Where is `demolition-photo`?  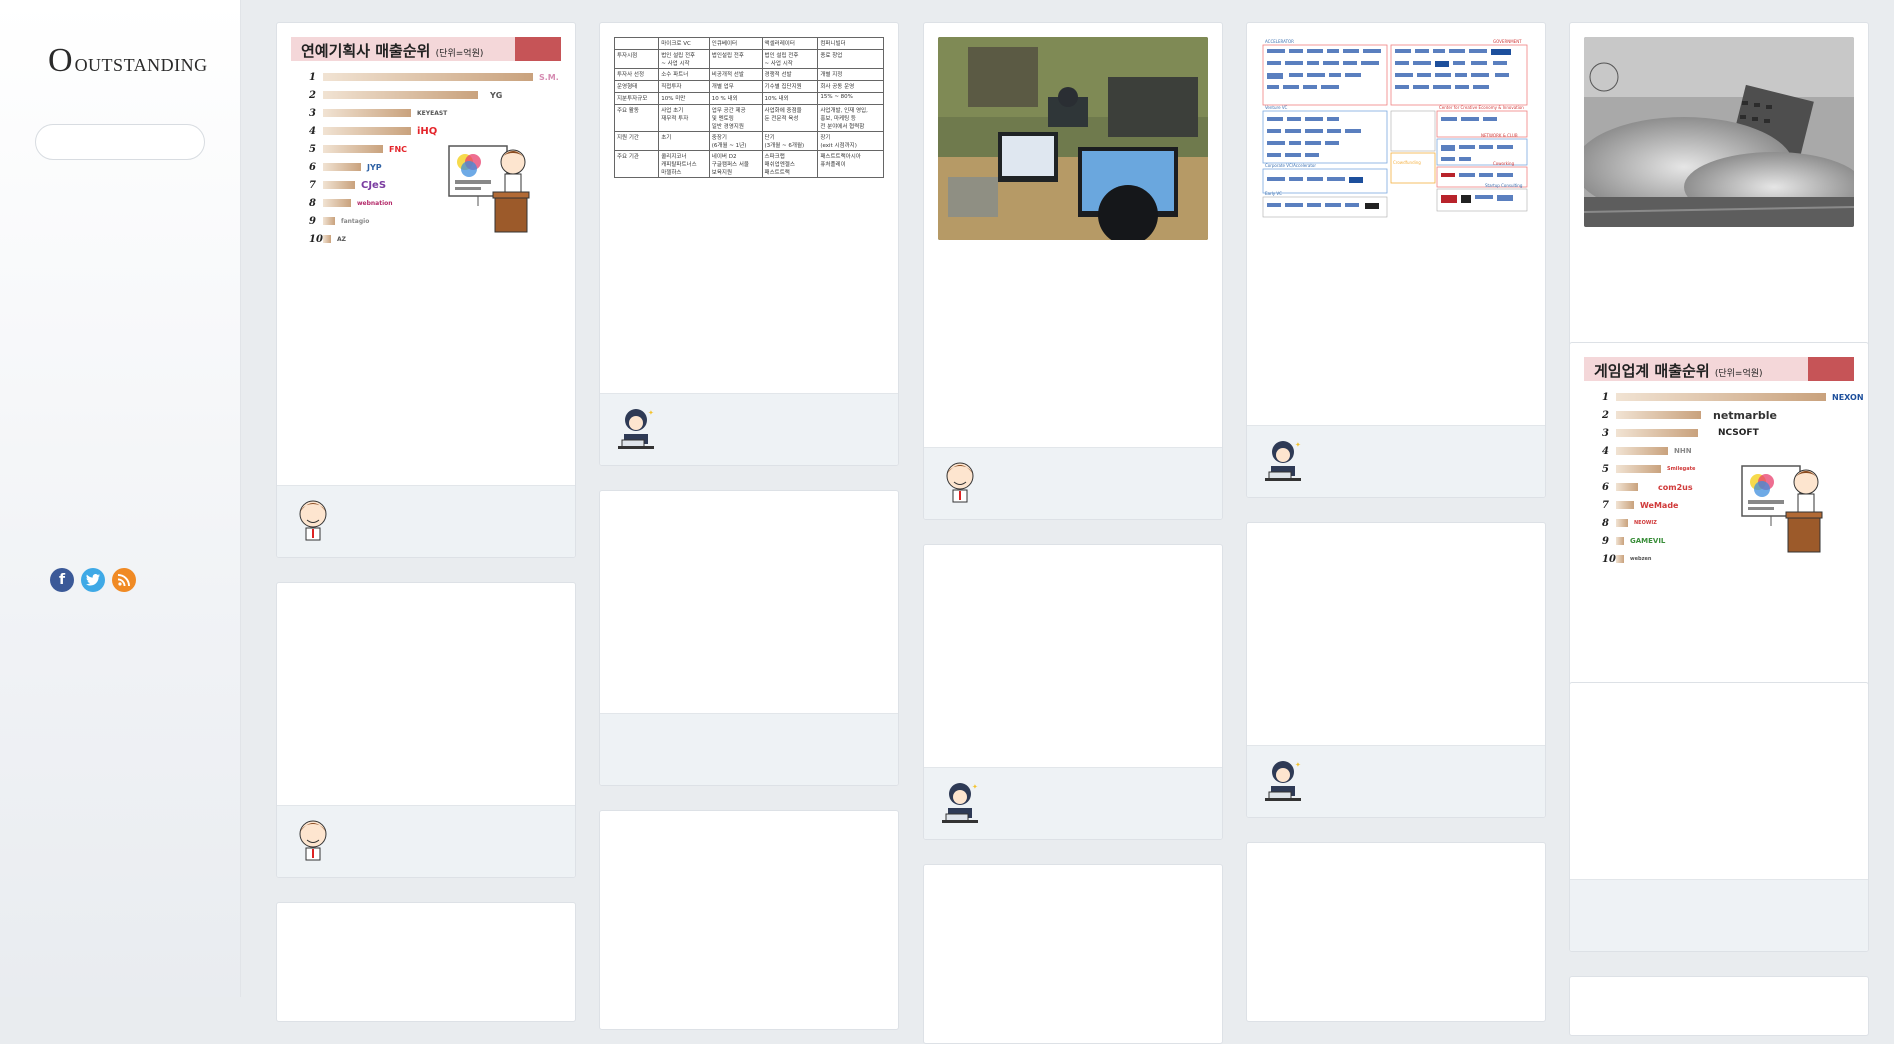 demolition-photo is located at coordinates (1719, 132).